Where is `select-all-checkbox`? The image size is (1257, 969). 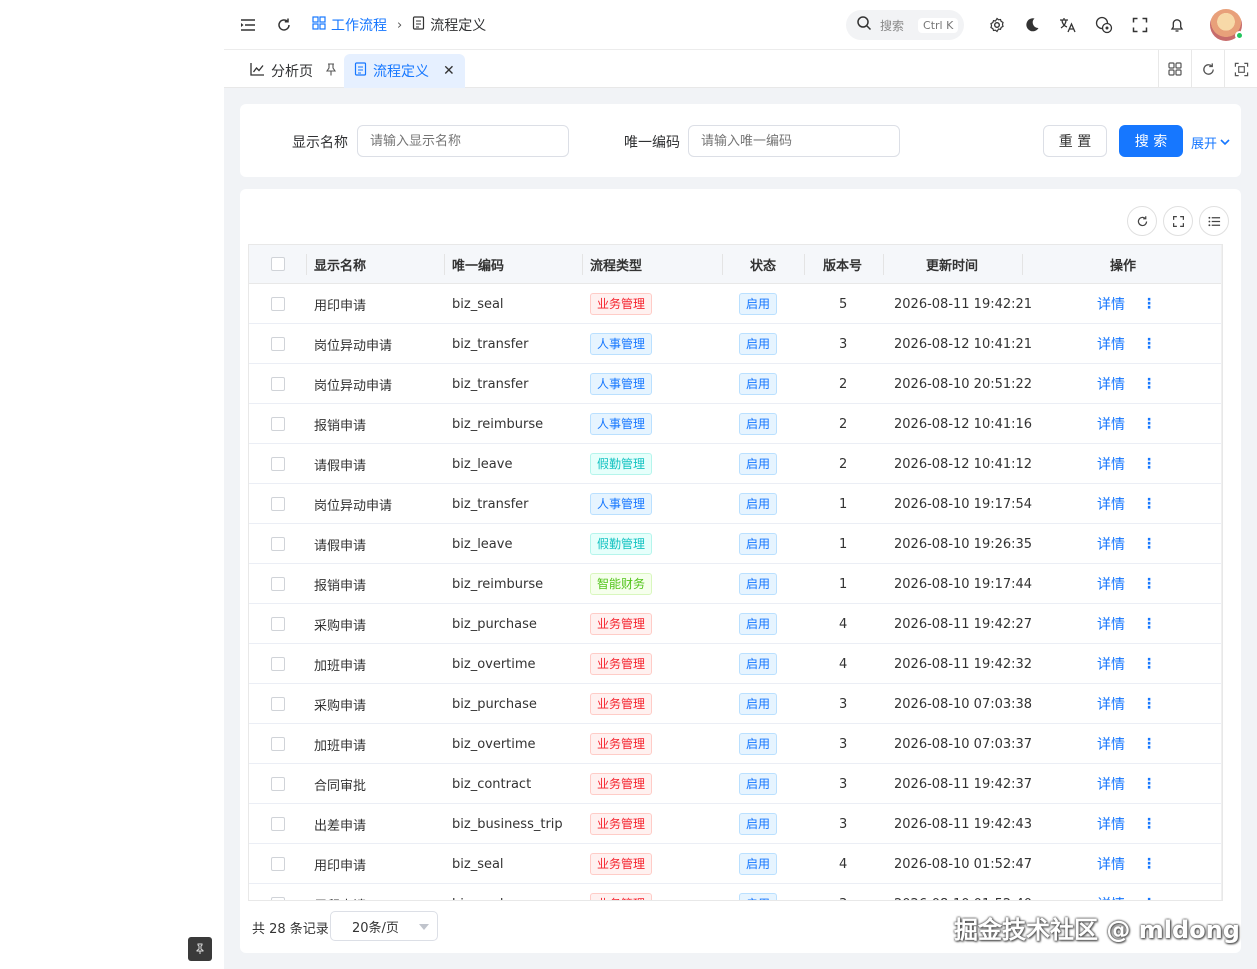
select-all-checkbox is located at coordinates (278, 264).